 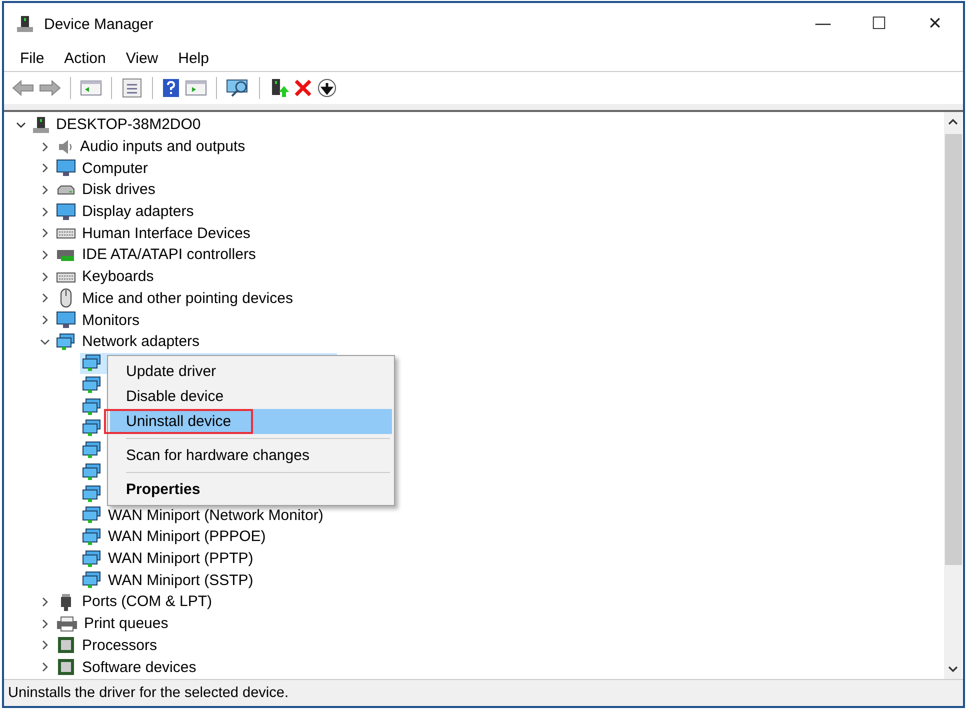 I want to click on menu-item: Action, so click(x=85, y=58).